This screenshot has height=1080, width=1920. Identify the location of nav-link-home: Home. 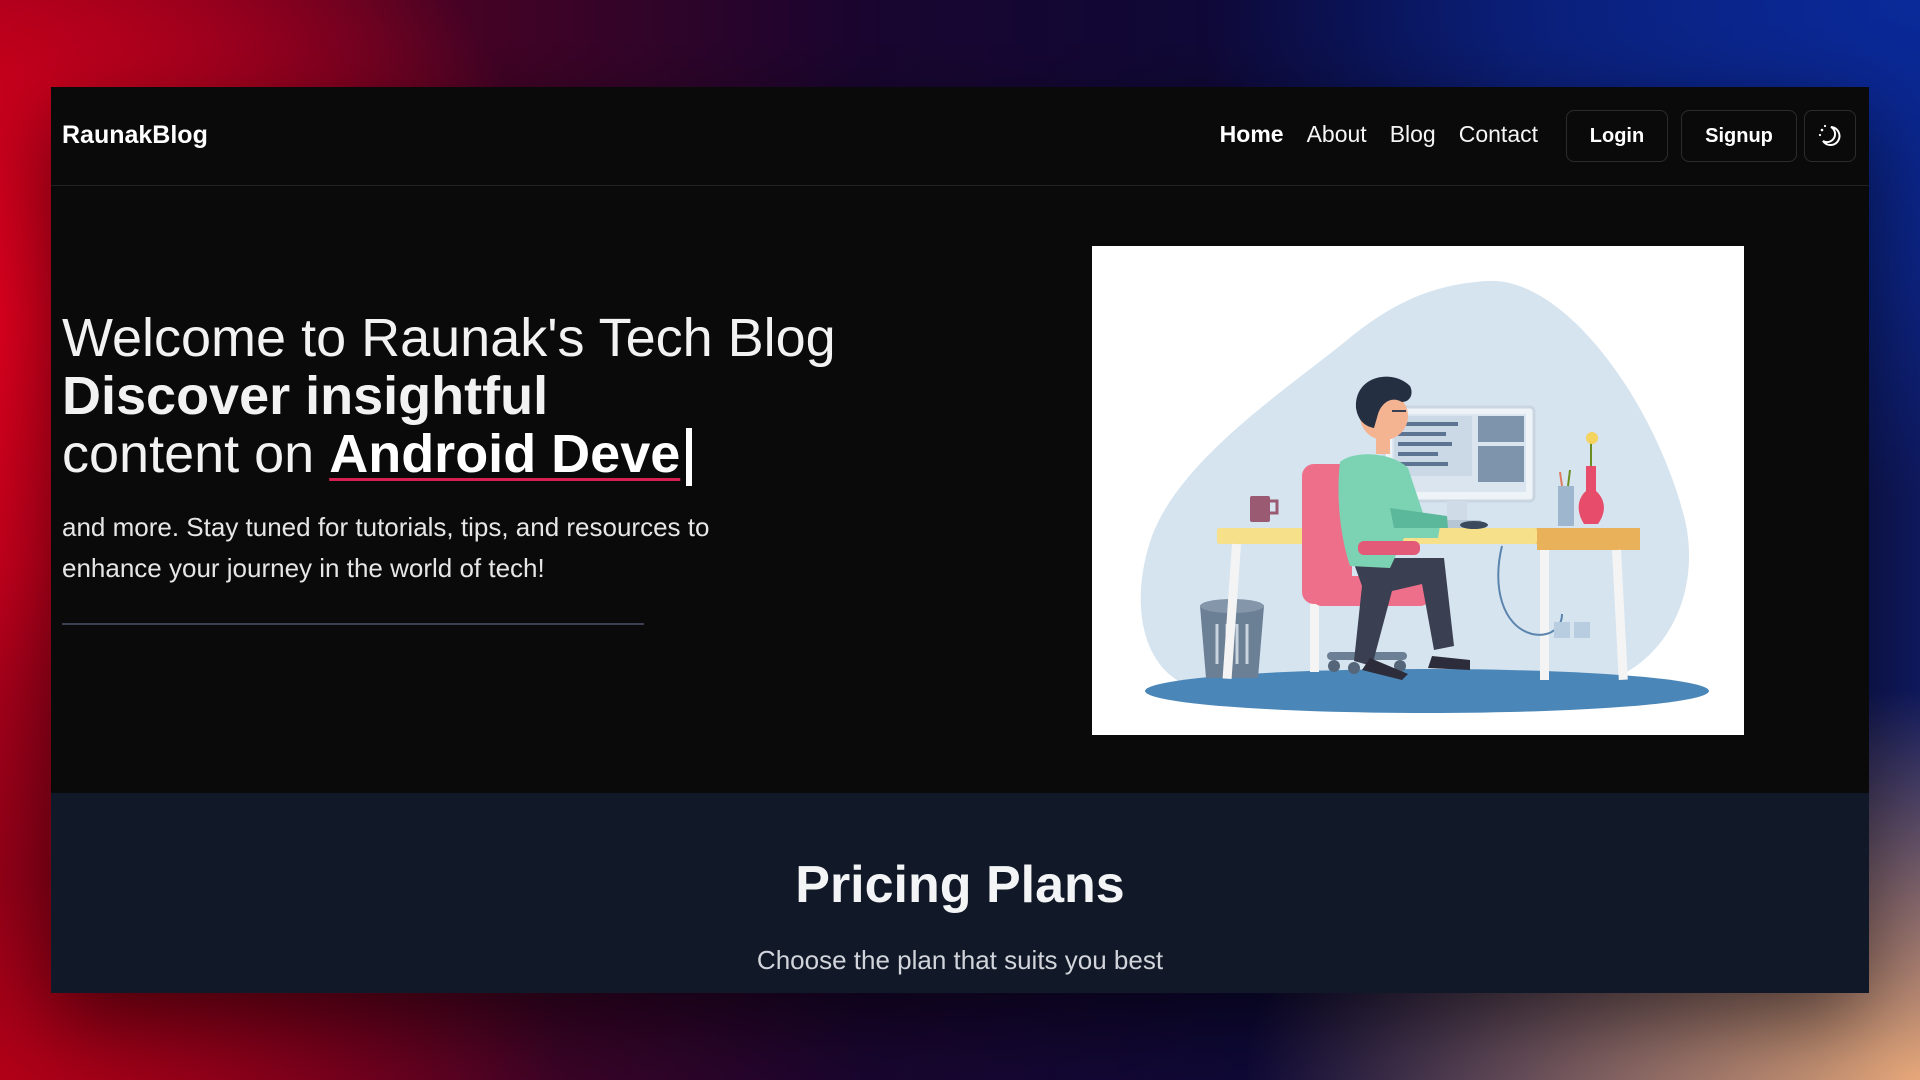
(1252, 134).